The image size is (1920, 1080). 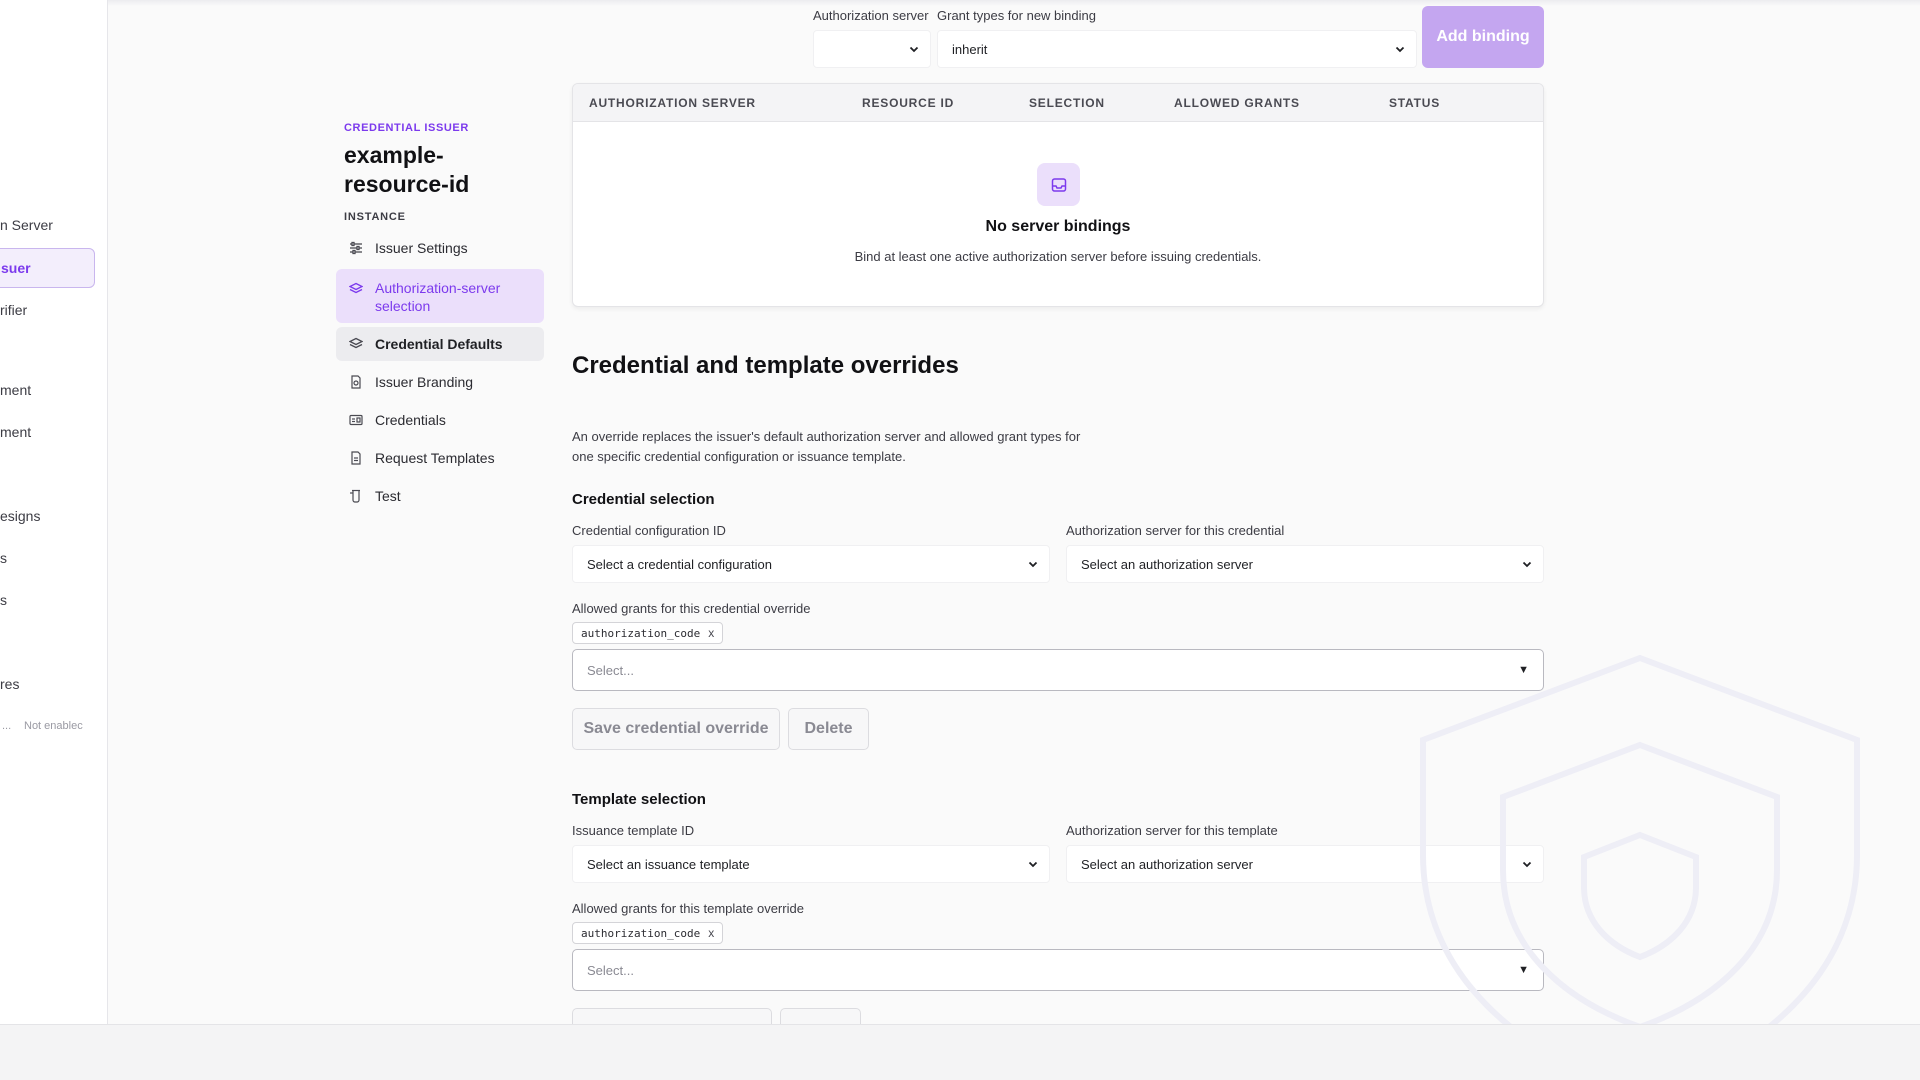 I want to click on id-card-icon, so click(x=355, y=420).